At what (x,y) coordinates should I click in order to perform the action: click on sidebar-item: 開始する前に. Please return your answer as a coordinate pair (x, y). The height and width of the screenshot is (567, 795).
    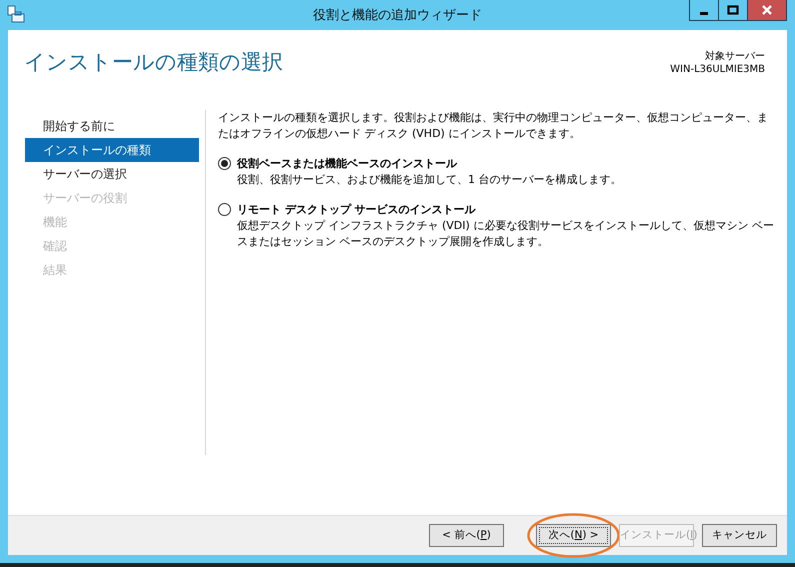
    Looking at the image, I should click on (112, 126).